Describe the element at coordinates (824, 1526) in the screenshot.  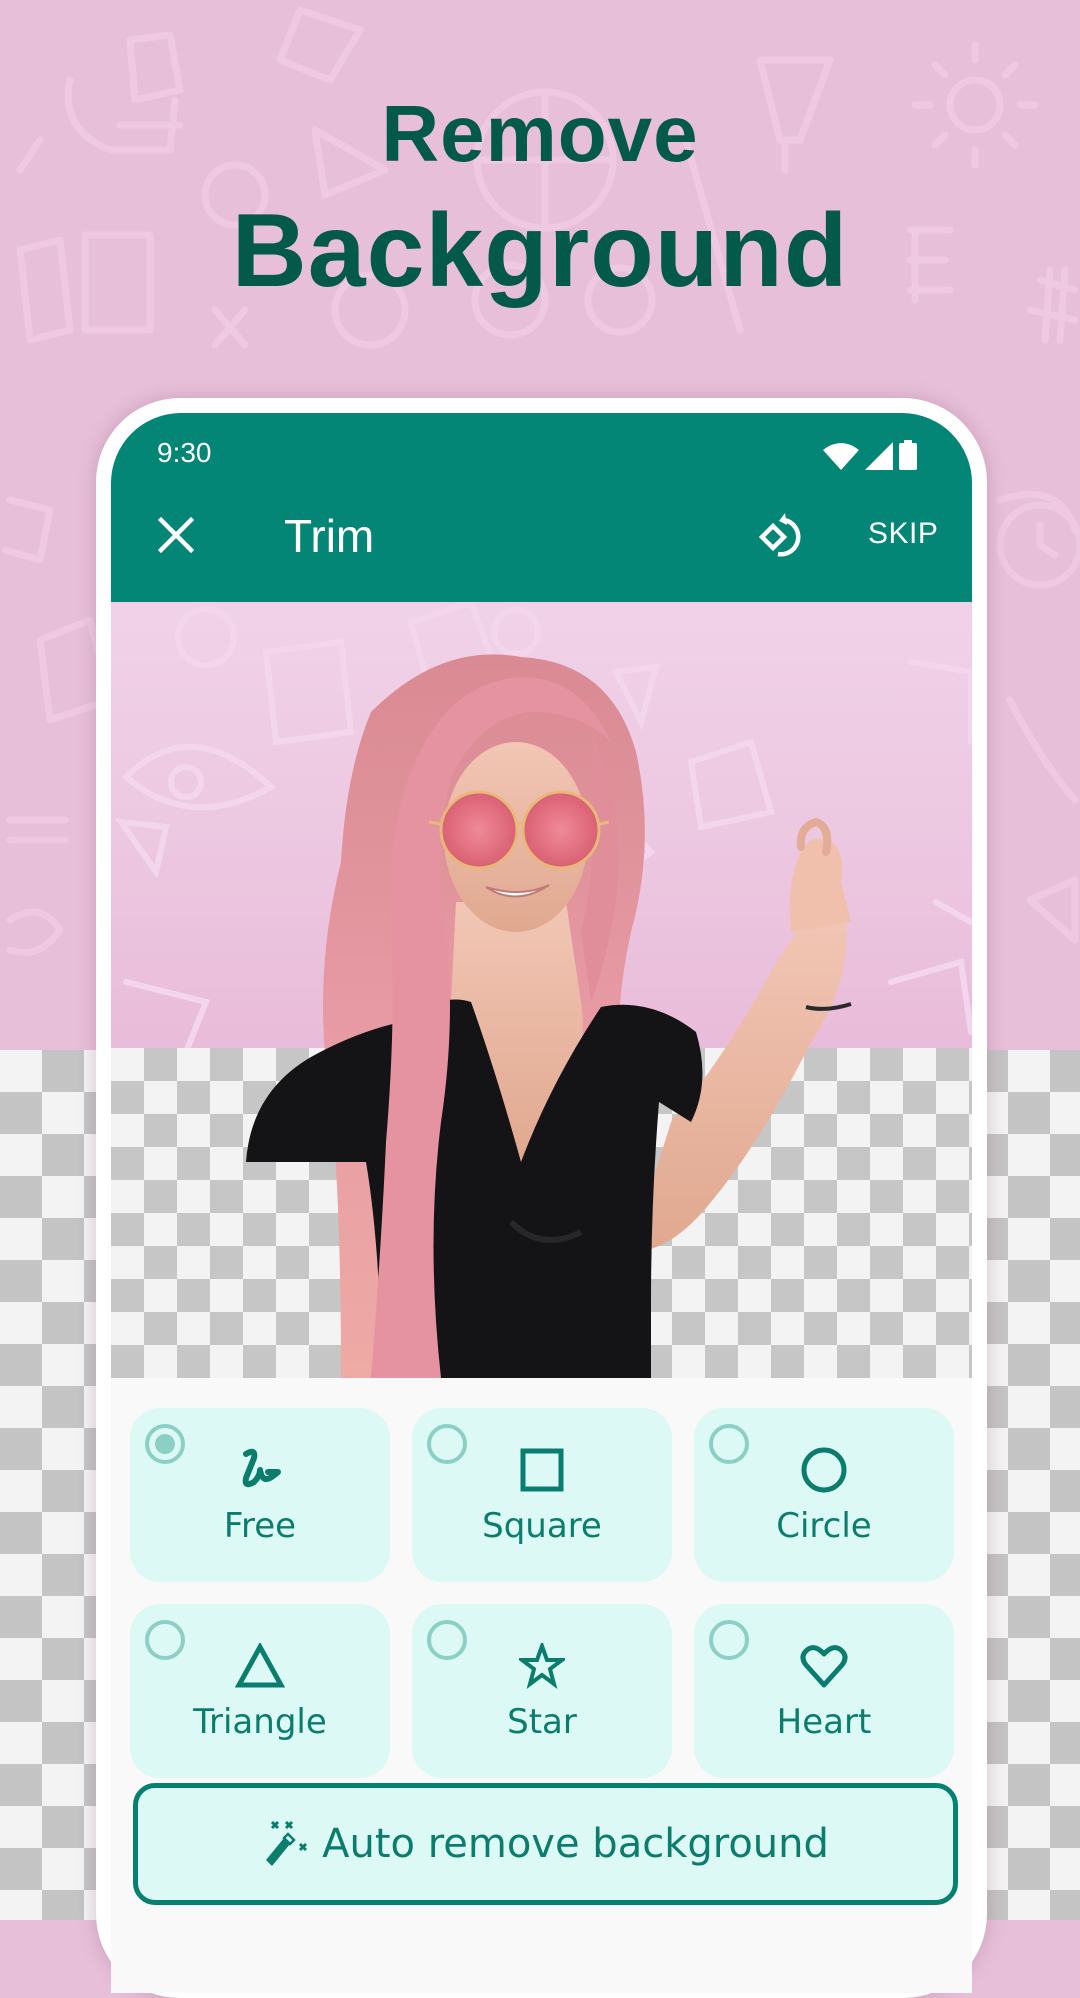
I see `shape-label: Circle` at that location.